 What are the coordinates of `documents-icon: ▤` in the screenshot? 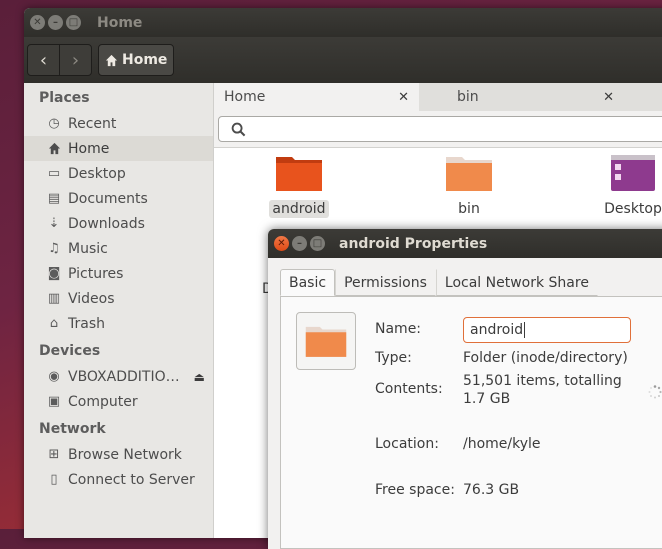 It's located at (54, 198).